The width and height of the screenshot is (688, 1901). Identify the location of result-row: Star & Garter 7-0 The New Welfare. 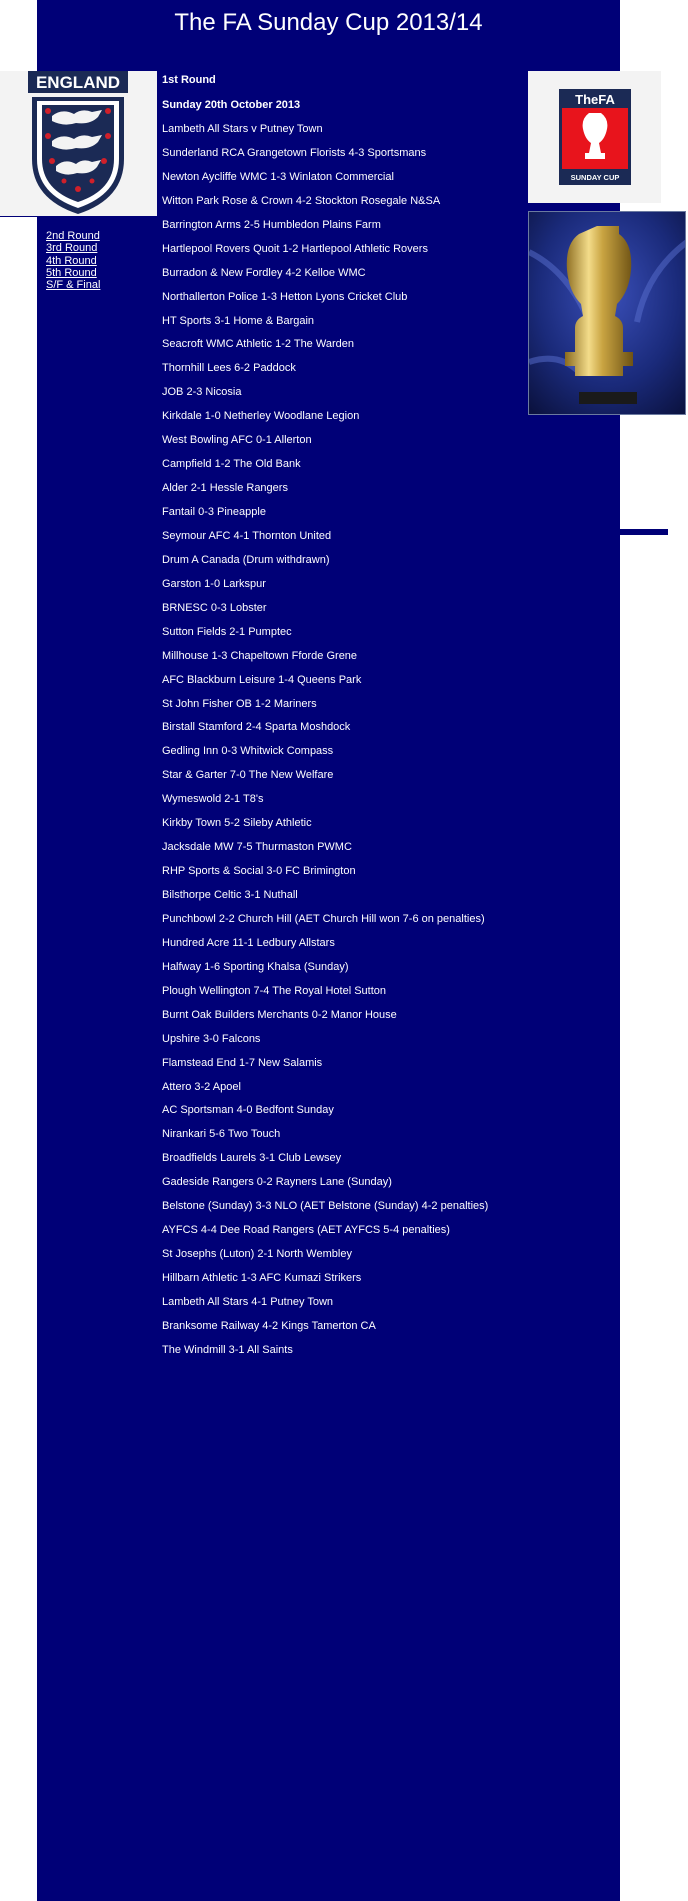
(248, 775).